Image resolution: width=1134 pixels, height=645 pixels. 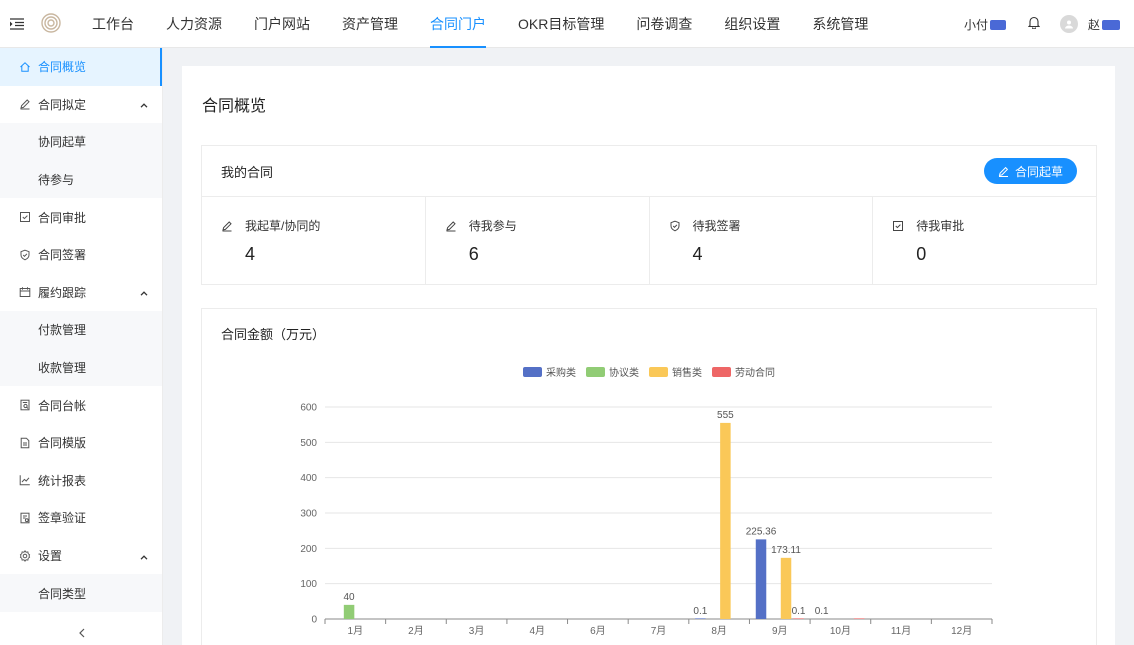 I want to click on x-tick-label: 7月, so click(x=659, y=631).